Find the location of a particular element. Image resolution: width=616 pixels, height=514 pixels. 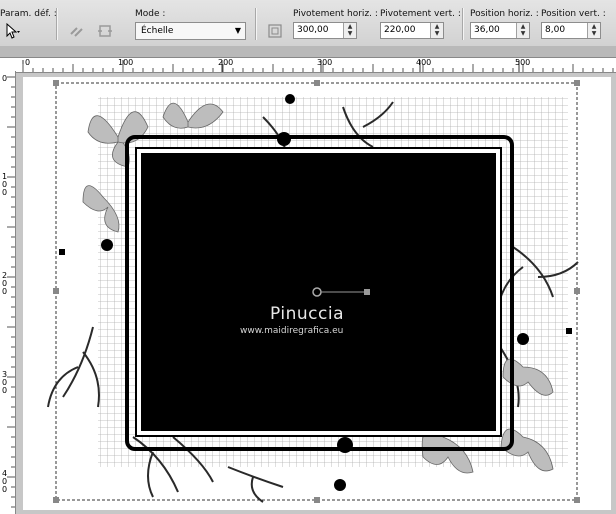

ruler-label: 100 is located at coordinates (126, 62).